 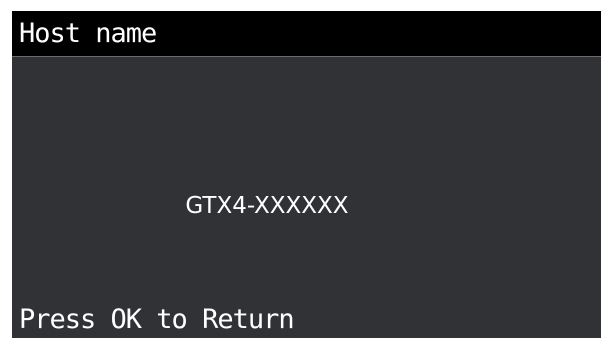 What do you see at coordinates (157, 319) in the screenshot?
I see `return-hint: Press OK to Return` at bounding box center [157, 319].